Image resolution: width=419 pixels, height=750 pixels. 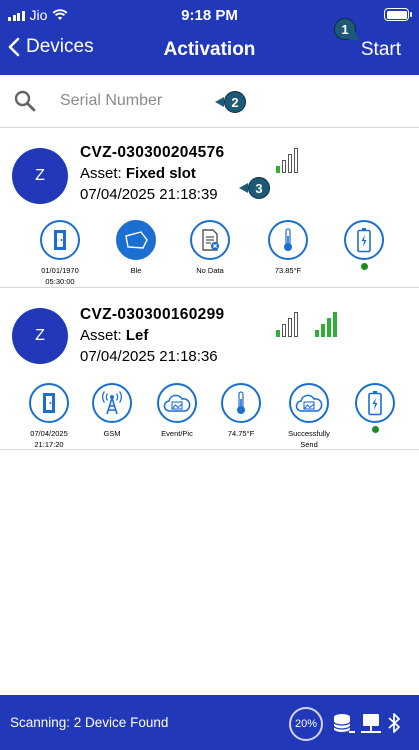 I want to click on start-button: Start, so click(x=381, y=50).